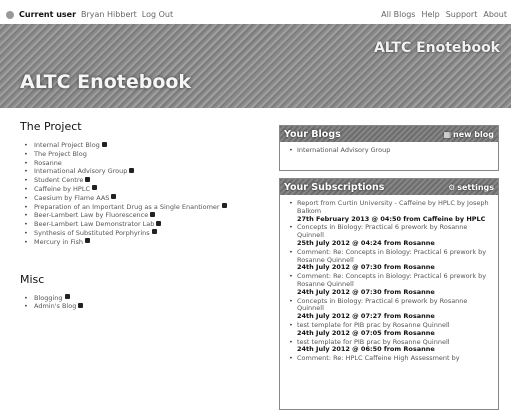 Image resolution: width=511 pixels, height=410 pixels. I want to click on your-blogs-title: Your Blogs, so click(312, 134).